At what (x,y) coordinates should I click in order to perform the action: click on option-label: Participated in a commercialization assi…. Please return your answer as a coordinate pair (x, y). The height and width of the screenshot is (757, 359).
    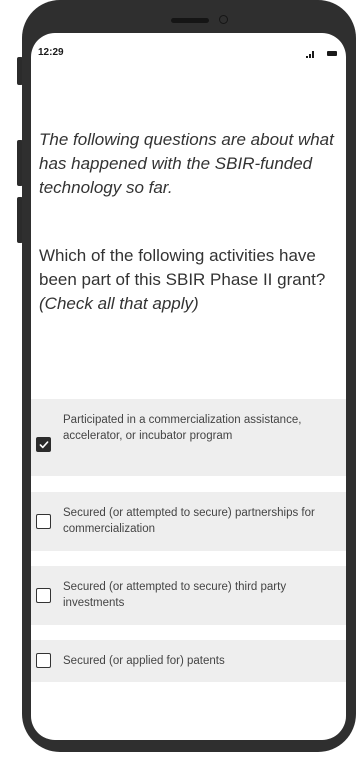
    Looking at the image, I should click on (182, 428).